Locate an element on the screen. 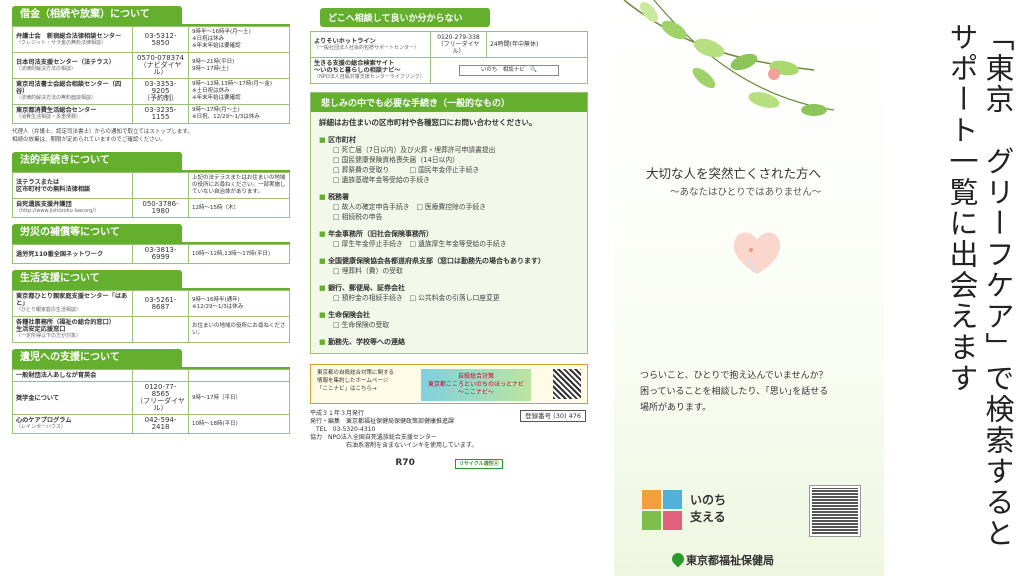  hours-cell: 10時〜18時(平日) is located at coordinates (239, 424).